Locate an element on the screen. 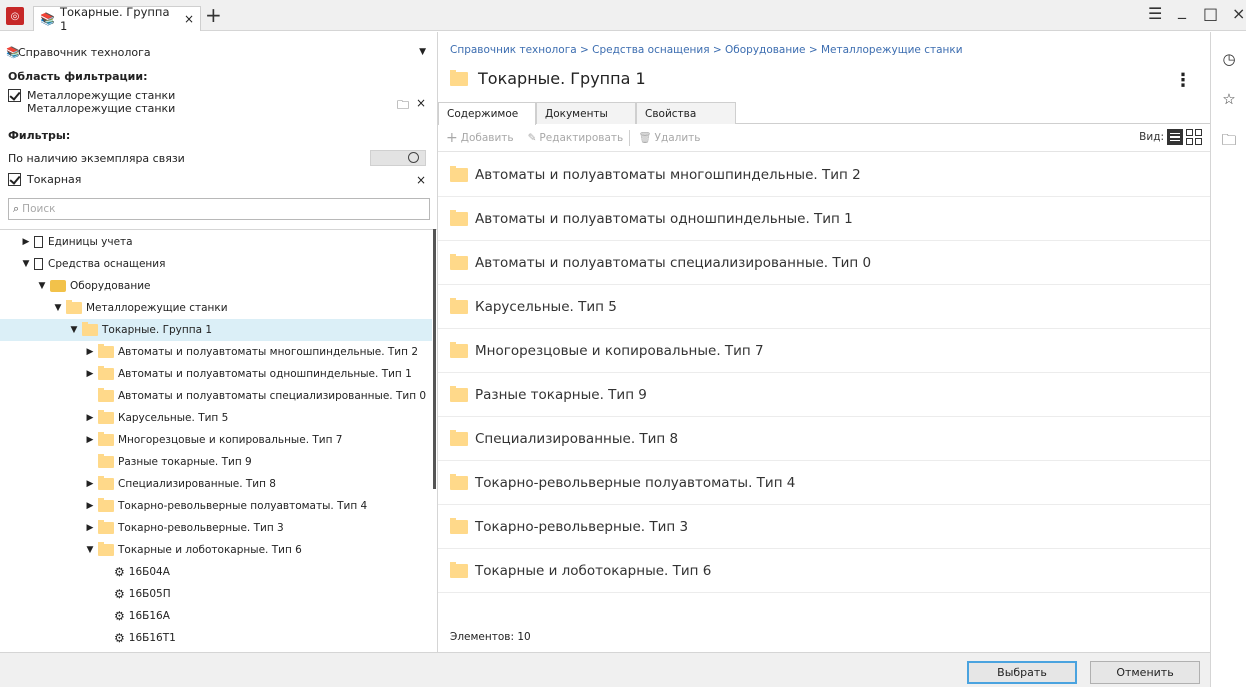  list-item: Токарно-револьверные. Тип 3 is located at coordinates (824, 527).